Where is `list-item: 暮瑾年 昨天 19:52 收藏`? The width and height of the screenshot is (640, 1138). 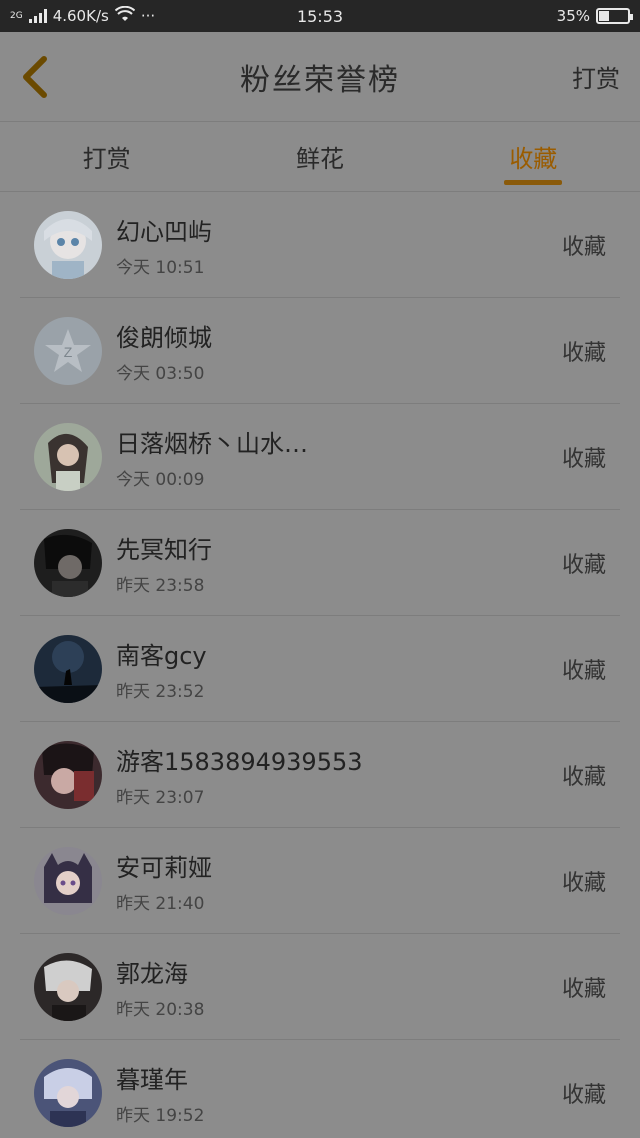 list-item: 暮瑾年 昨天 19:52 收藏 is located at coordinates (320, 1089).